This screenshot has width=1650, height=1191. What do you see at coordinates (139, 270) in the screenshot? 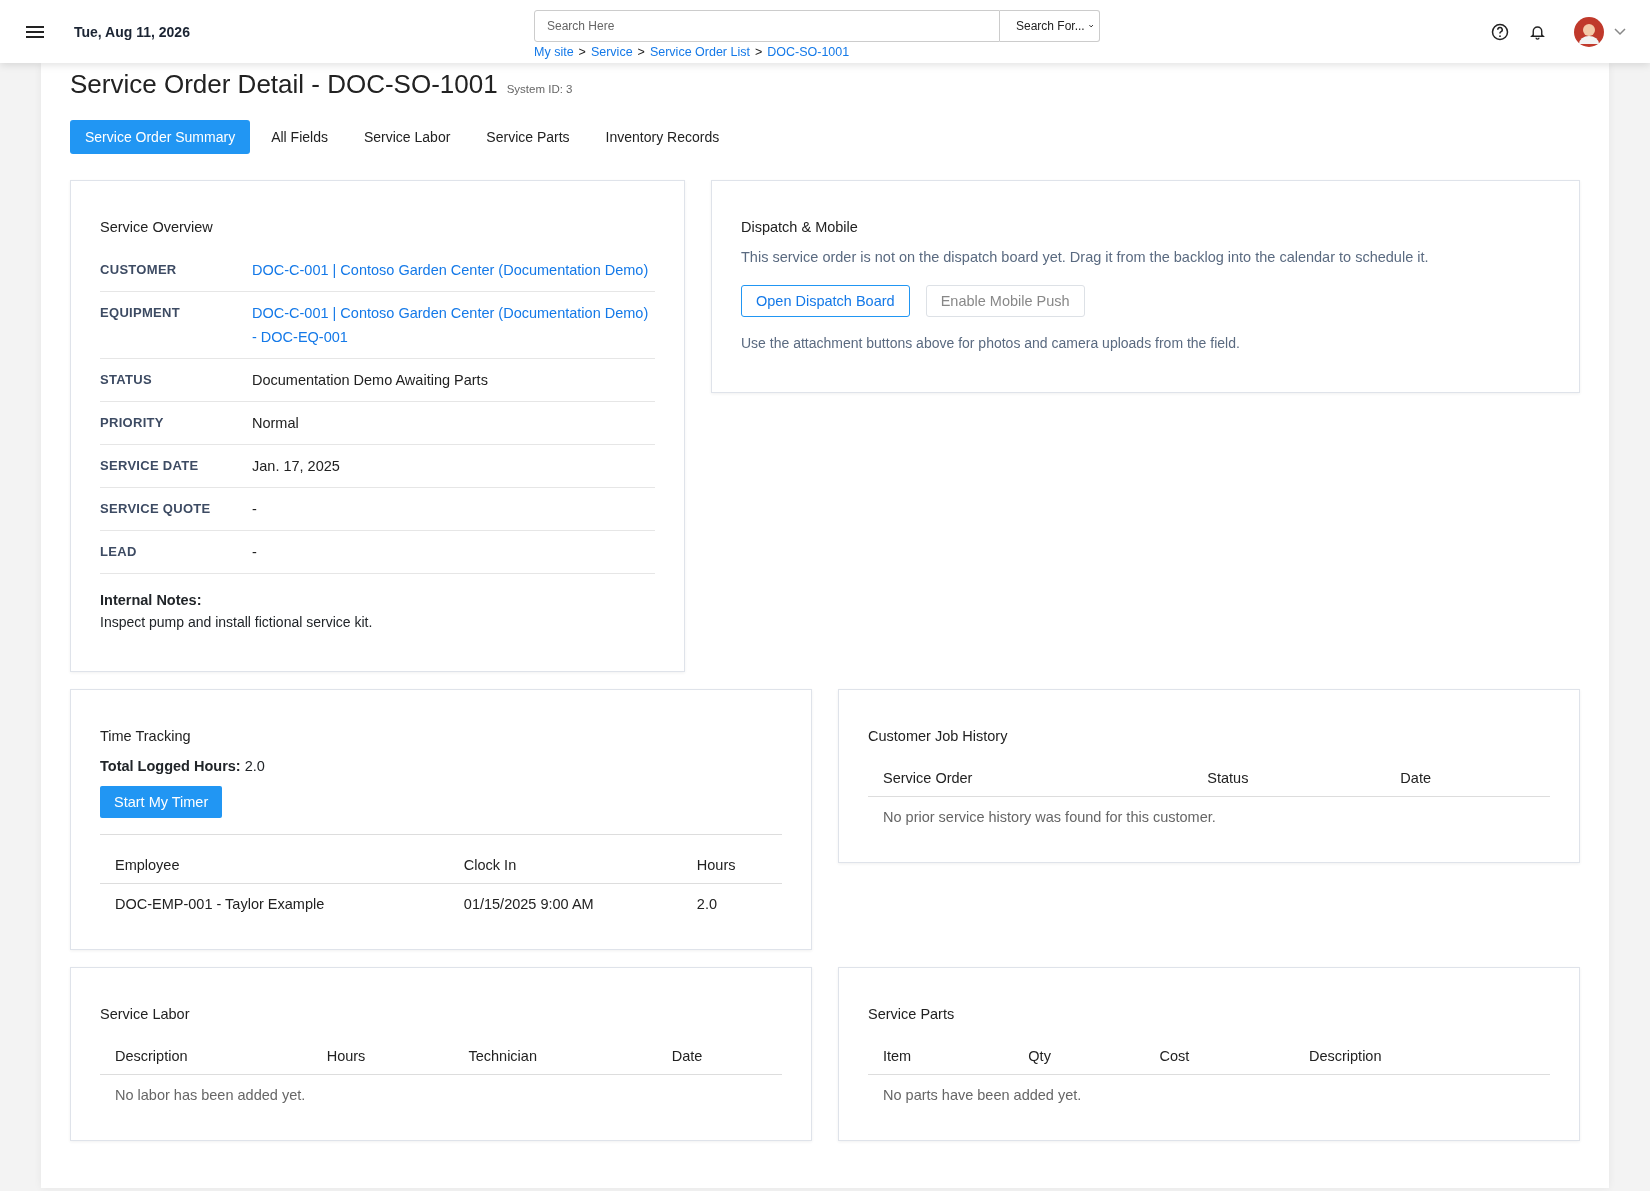
I see `field-label: CUSTOMER` at bounding box center [139, 270].